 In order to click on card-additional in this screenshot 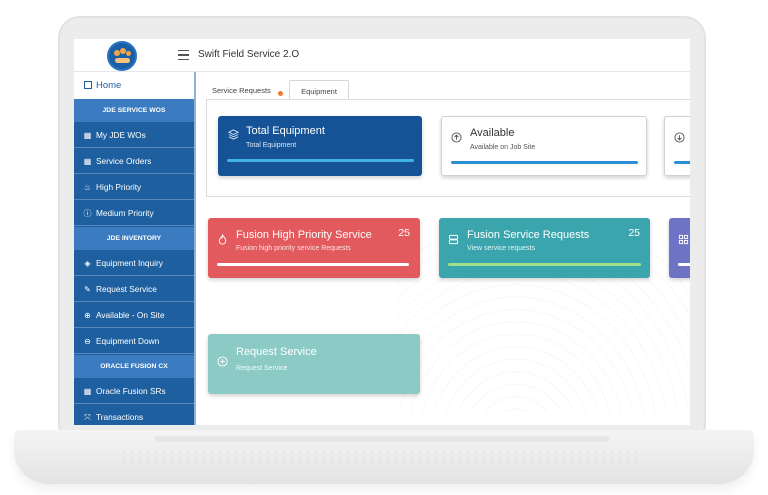, I will do `click(679, 248)`.